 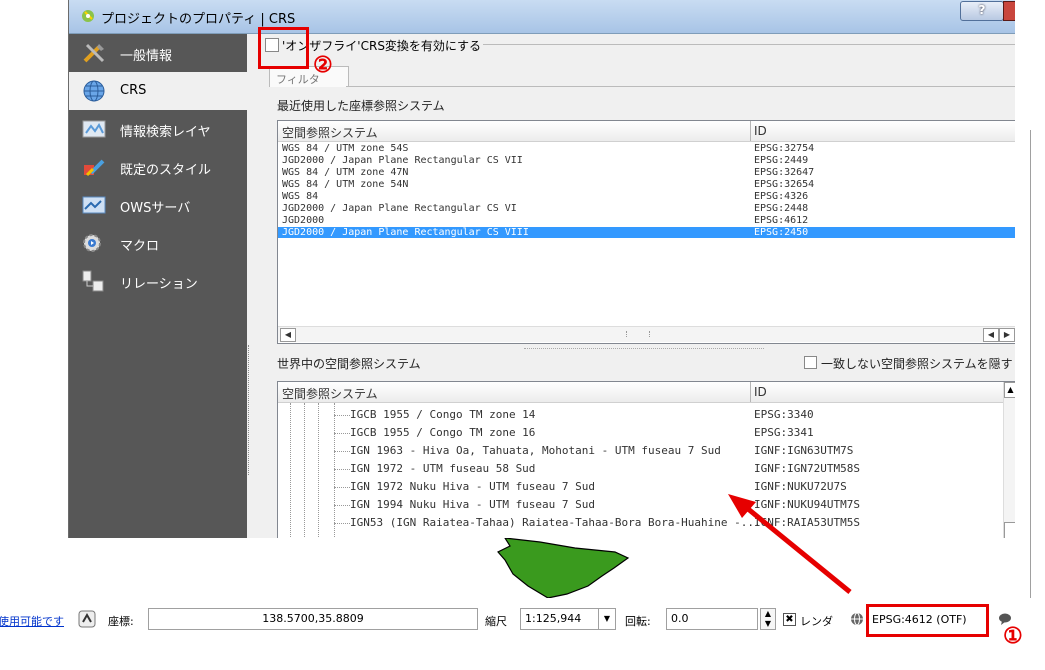 I want to click on scroll-thumb, so click(x=1009, y=530).